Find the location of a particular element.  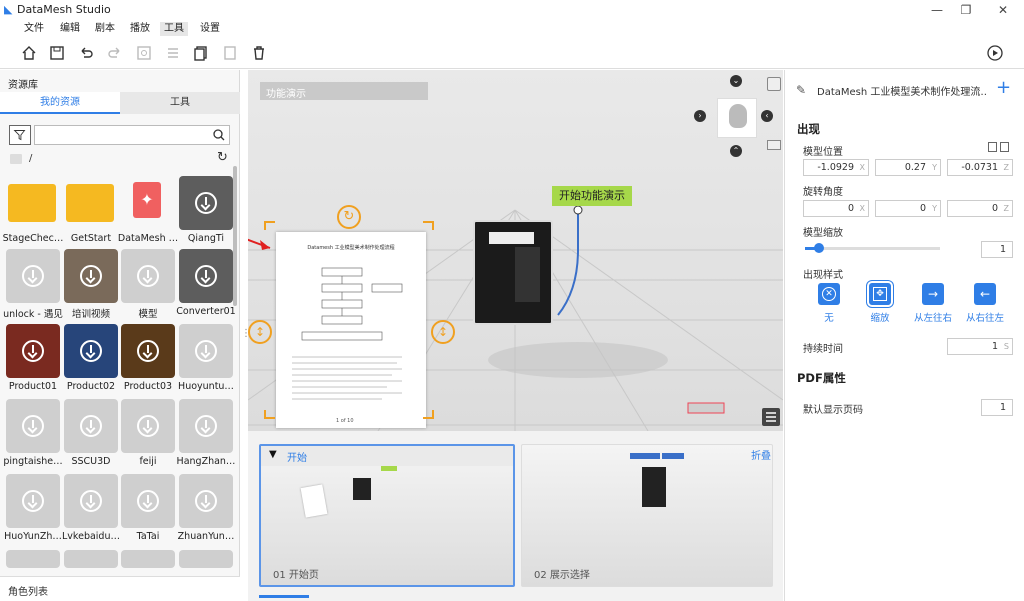

role-list-bar: 角色列表 is located at coordinates (120, 588).